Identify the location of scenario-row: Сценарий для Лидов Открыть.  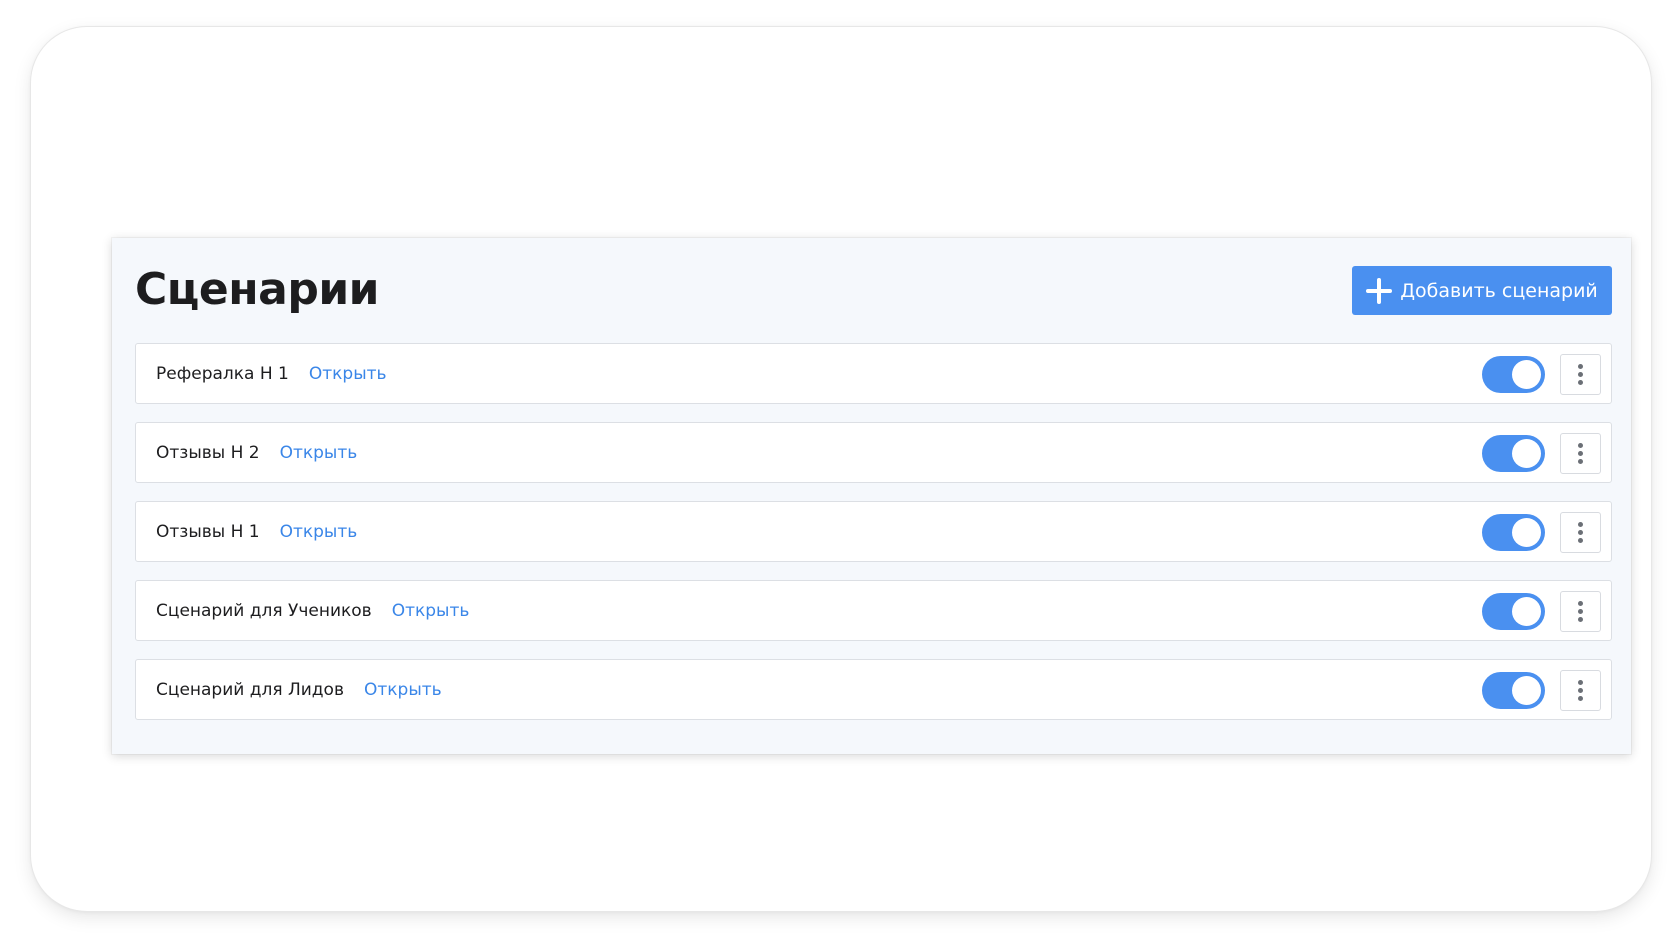
(873, 689).